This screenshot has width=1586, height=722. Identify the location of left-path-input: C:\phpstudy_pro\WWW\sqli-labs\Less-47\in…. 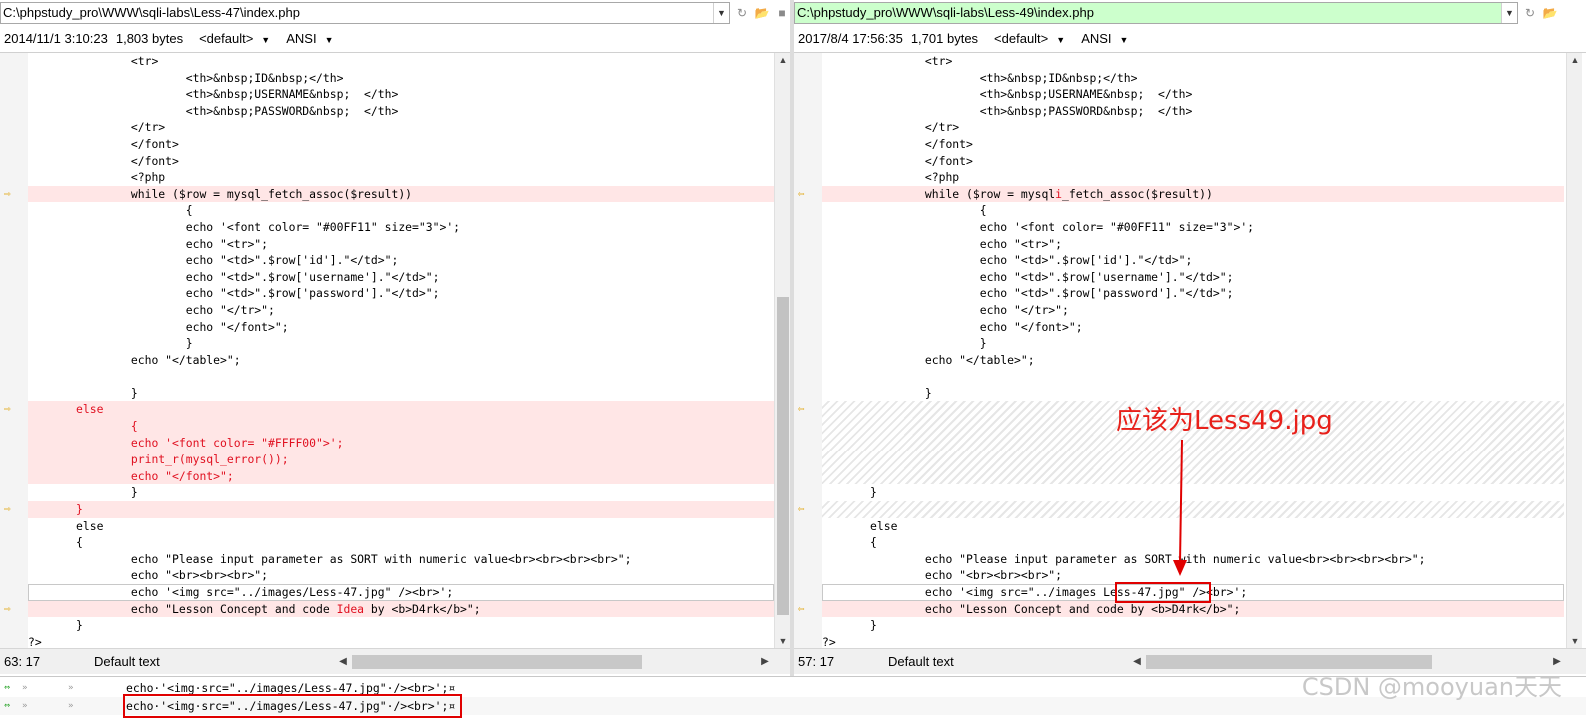
(365, 13).